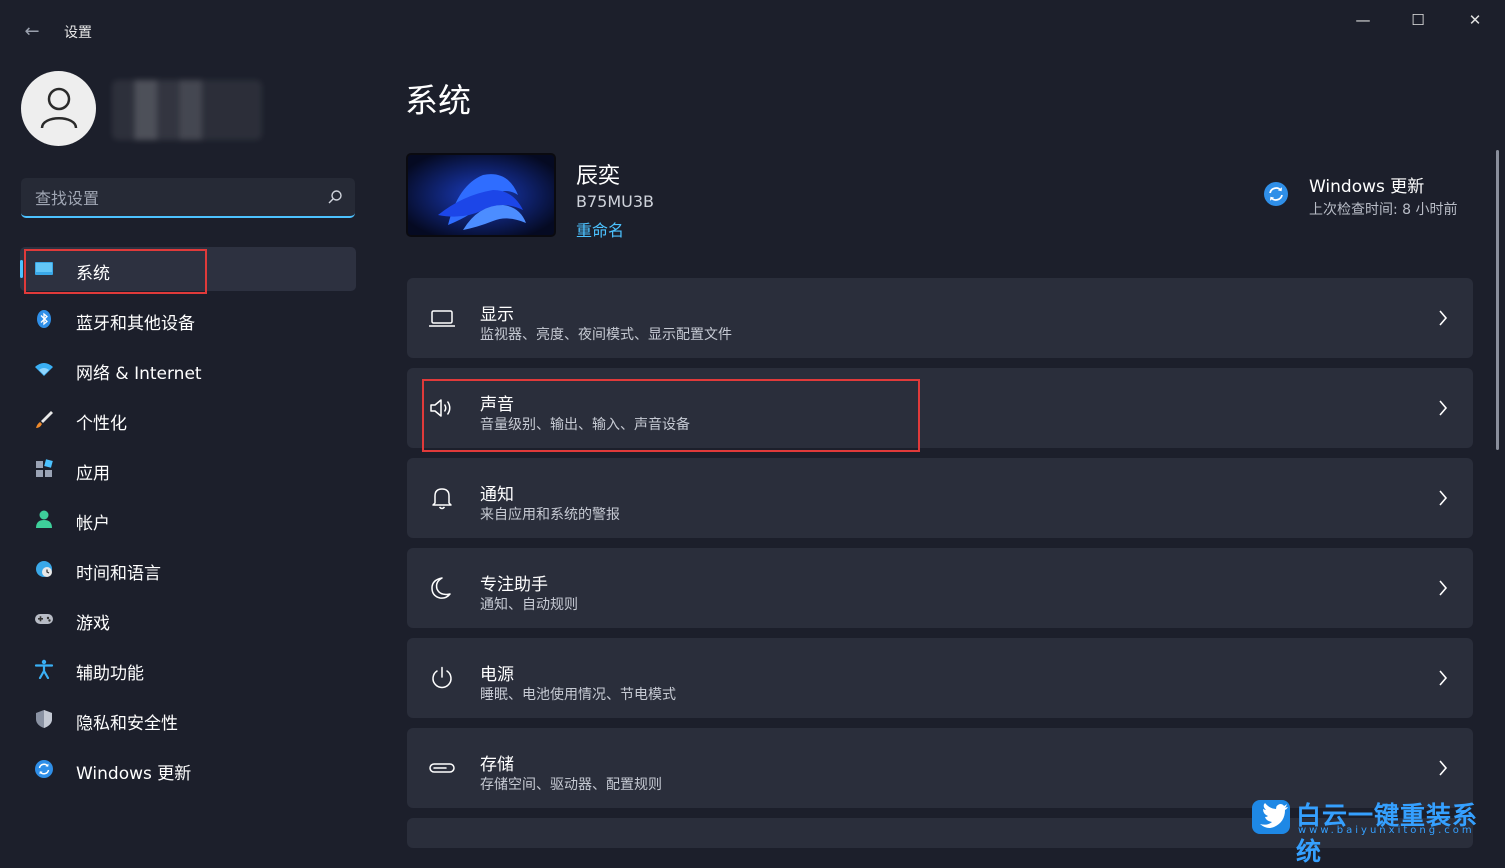  Describe the element at coordinates (188, 619) in the screenshot. I see `sidebar-item-gaming: 游戏` at that location.